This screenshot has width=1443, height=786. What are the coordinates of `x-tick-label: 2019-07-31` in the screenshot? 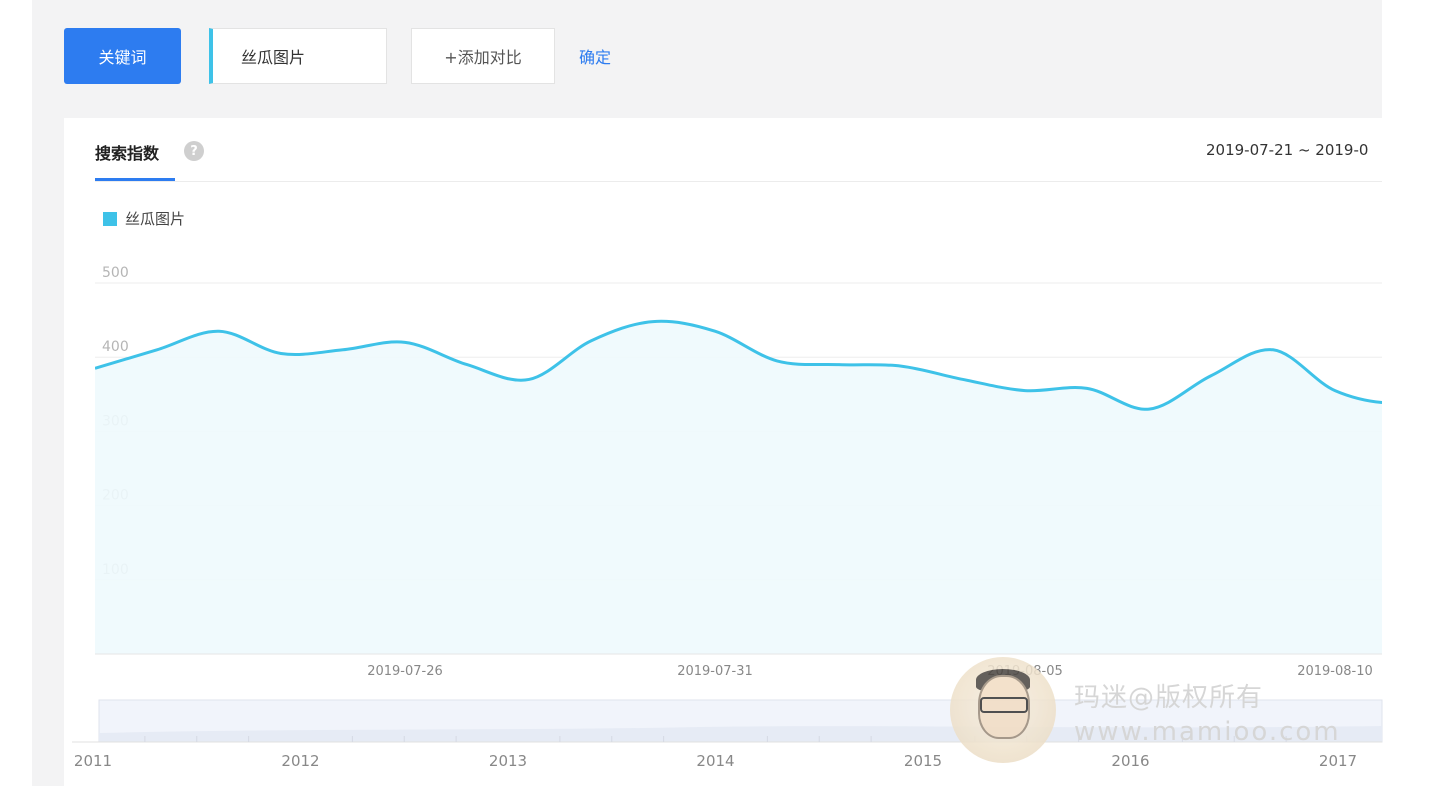 It's located at (715, 671).